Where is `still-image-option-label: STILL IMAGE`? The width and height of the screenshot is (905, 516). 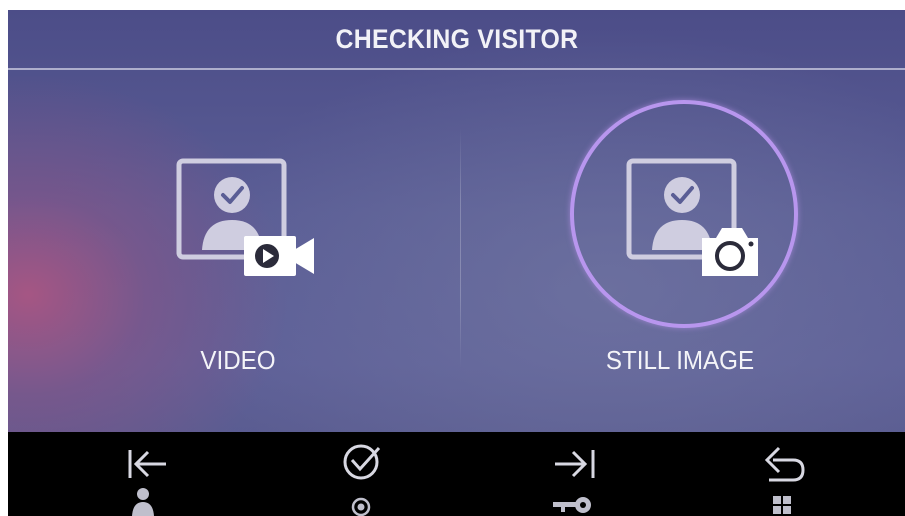 still-image-option-label: STILL IMAGE is located at coordinates (680, 360).